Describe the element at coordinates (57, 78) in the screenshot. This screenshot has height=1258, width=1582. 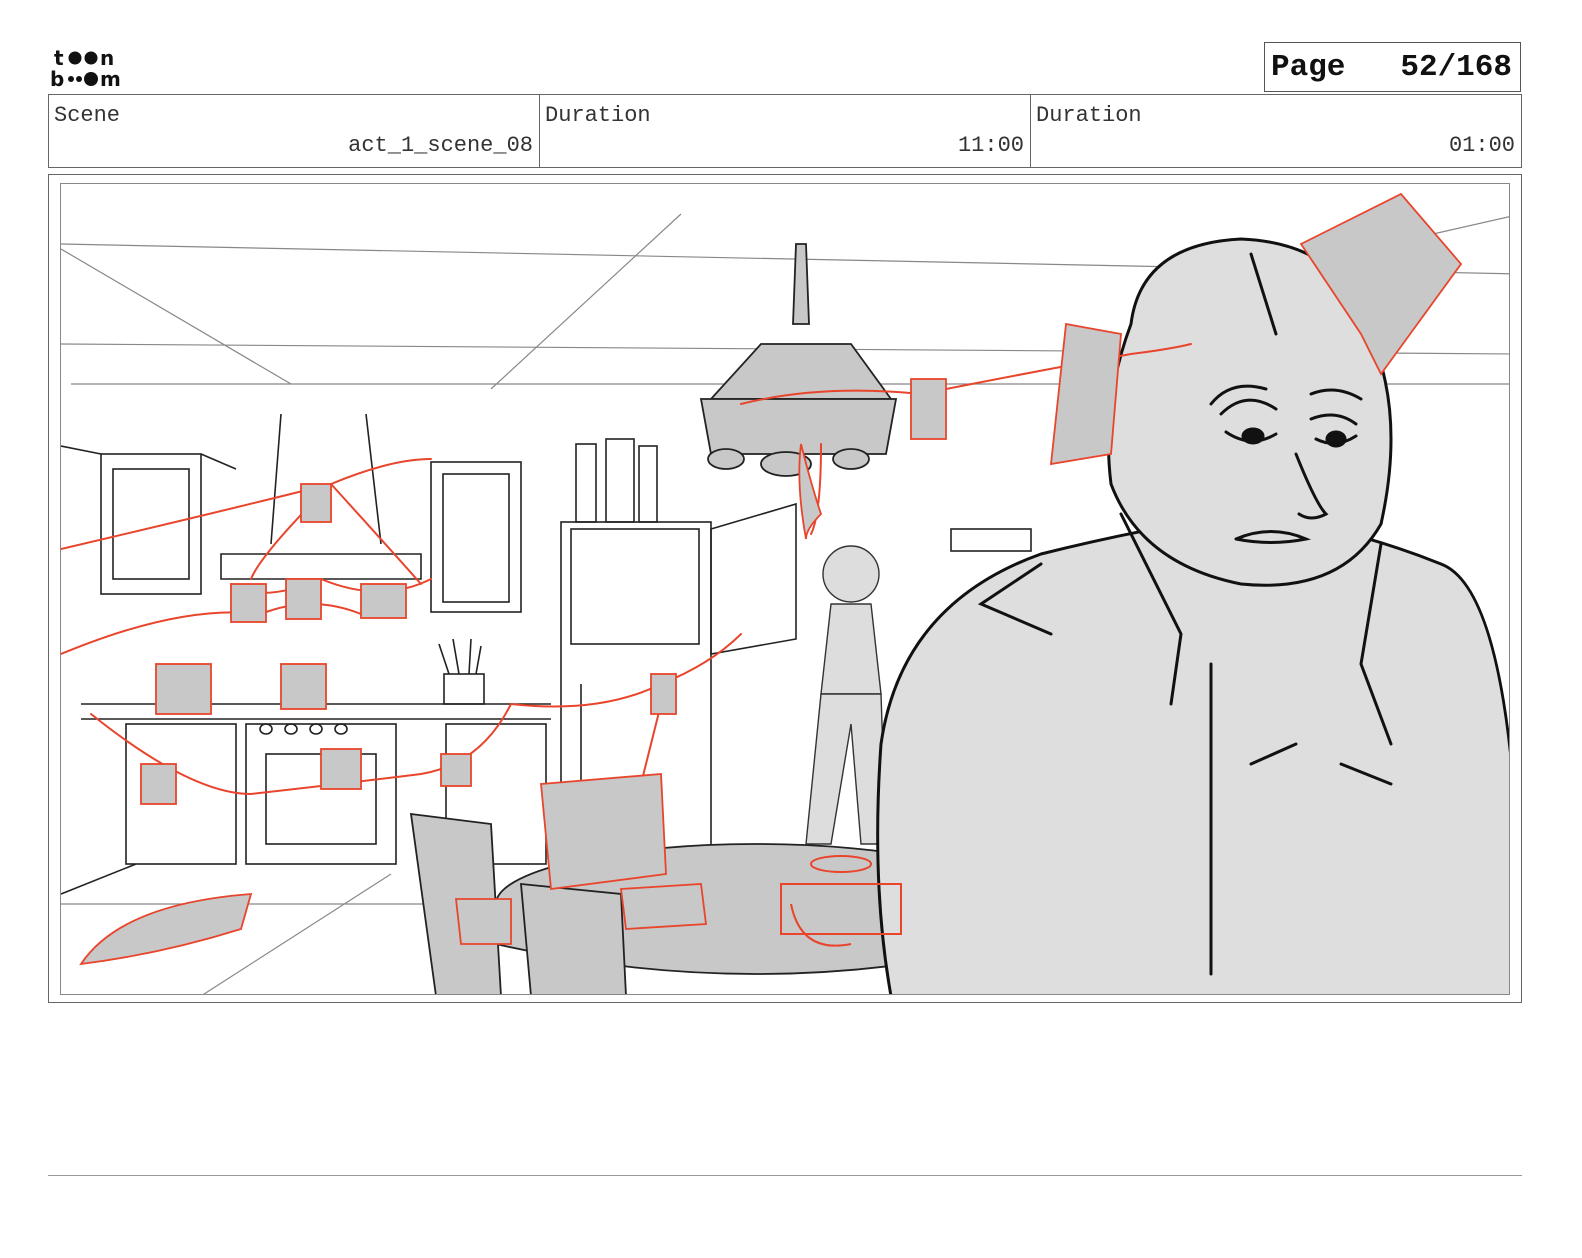
I see `svg-text: b` at that location.